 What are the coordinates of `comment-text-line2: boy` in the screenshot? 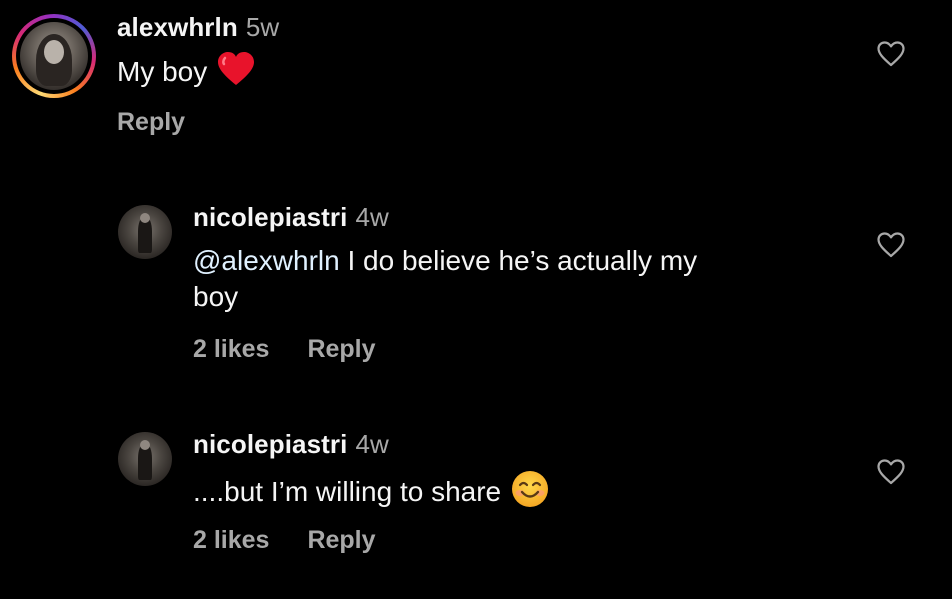 It's located at (215, 297).